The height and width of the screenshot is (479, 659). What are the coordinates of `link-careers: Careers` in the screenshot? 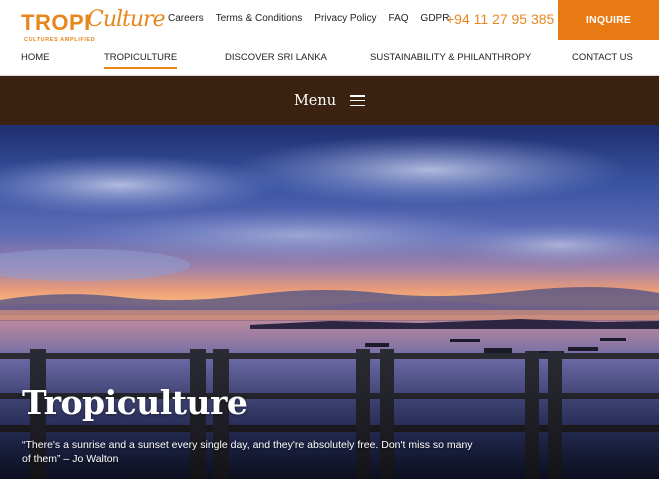 It's located at (186, 18).